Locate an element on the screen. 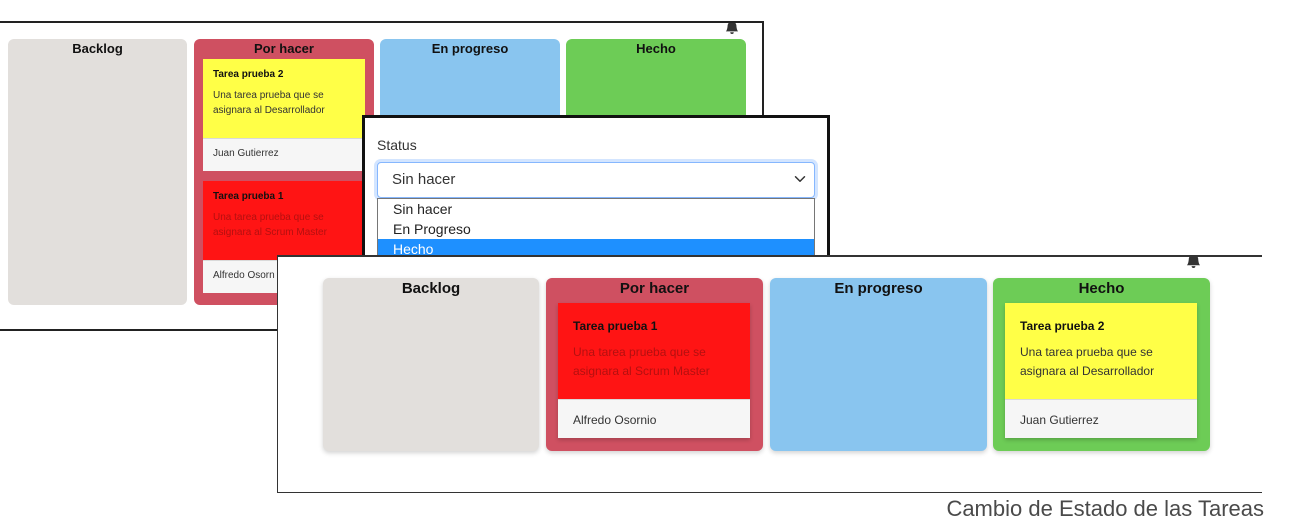  figure-caption: Cambio de Estado de las Tareas is located at coordinates (1105, 508).